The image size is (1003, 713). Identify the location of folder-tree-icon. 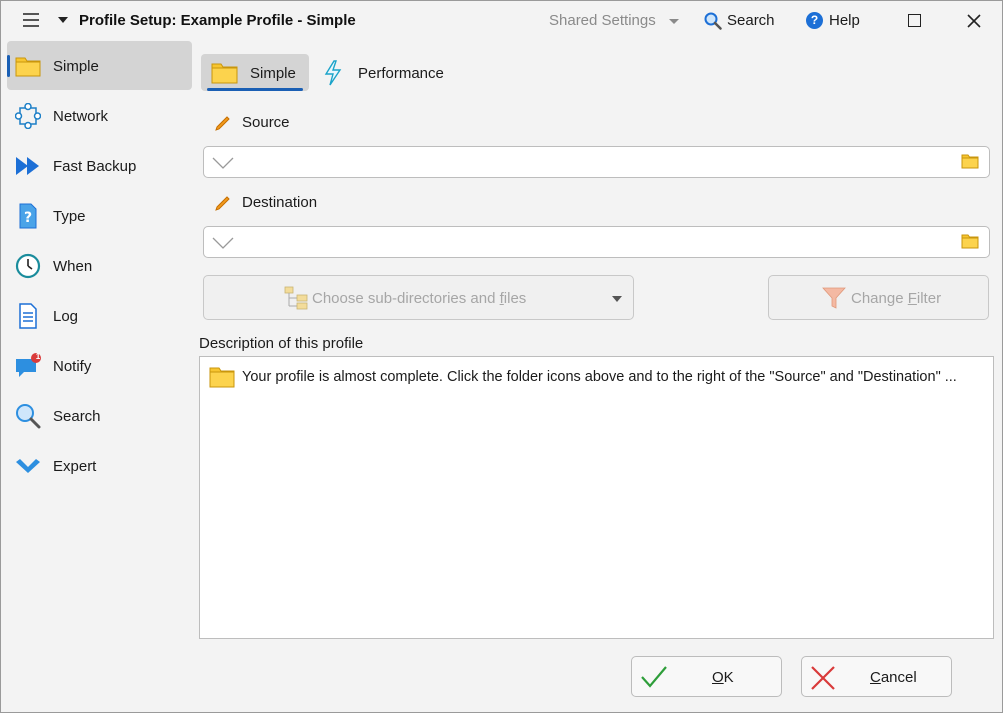
(296, 298).